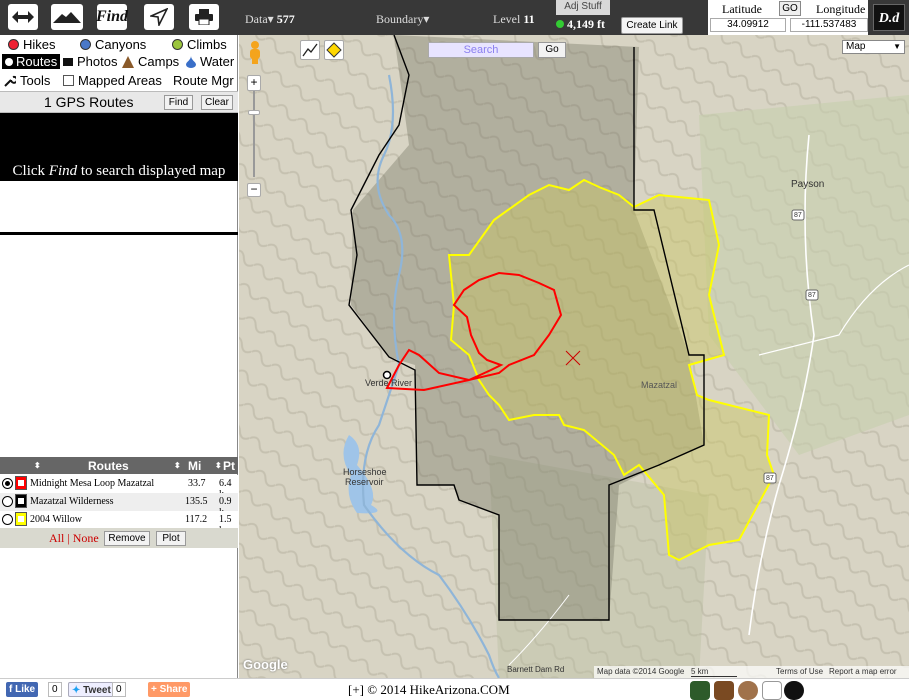 This screenshot has height=700, width=909. Describe the element at coordinates (171, 538) in the screenshot. I see `plot-button: Plot` at that location.